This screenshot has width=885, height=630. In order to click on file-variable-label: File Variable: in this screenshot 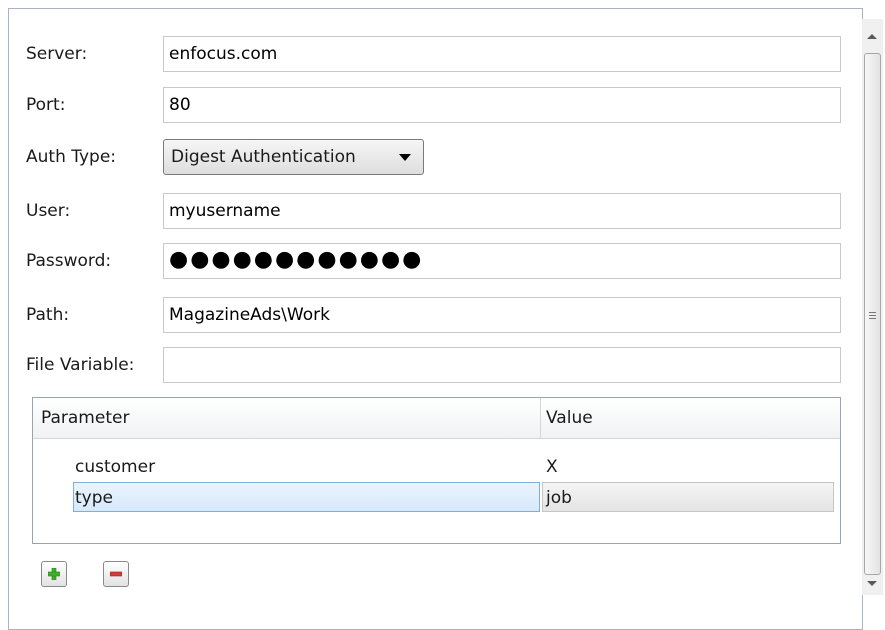, I will do `click(80, 365)`.